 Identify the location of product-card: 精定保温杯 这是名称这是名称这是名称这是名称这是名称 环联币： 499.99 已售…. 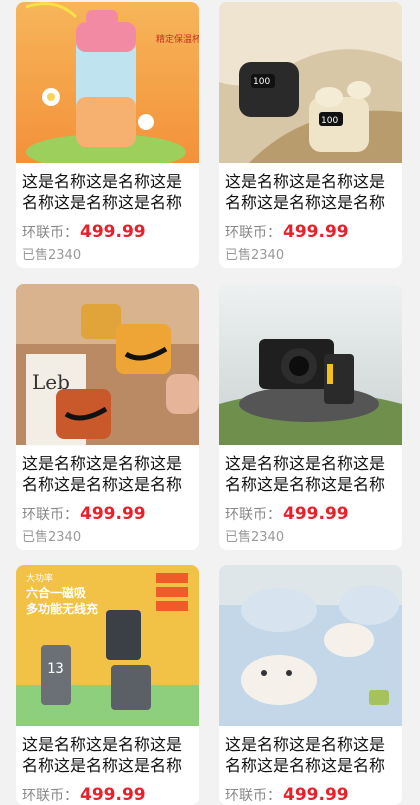
(107, 135).